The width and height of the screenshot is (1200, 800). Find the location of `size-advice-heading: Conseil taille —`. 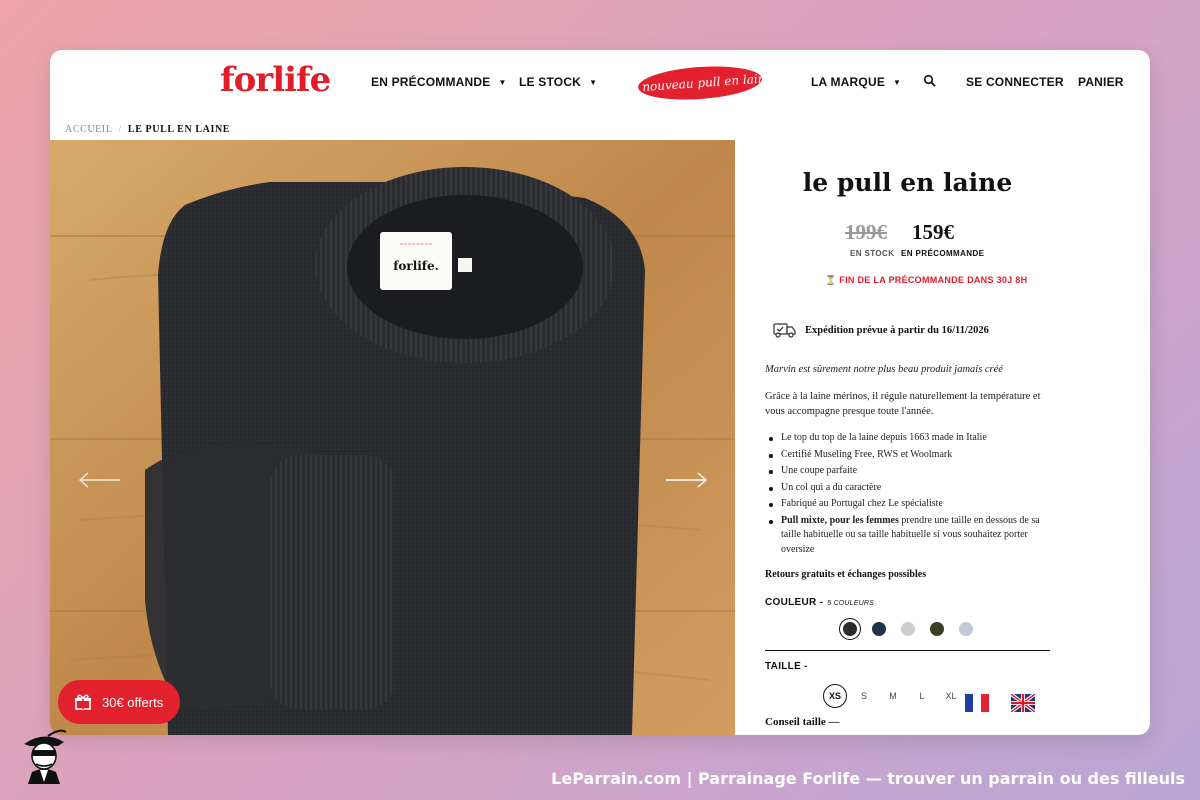

size-advice-heading: Conseil taille — is located at coordinates (802, 722).